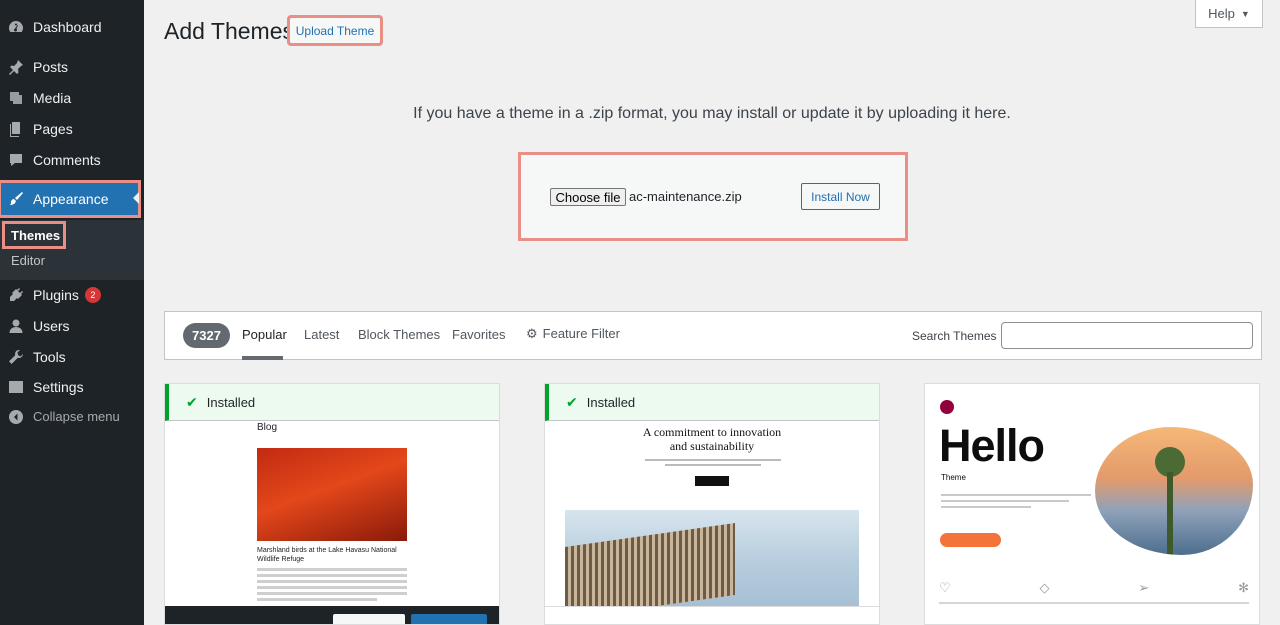 This screenshot has height=625, width=1280. Describe the element at coordinates (264, 334) in the screenshot. I see `tab-popular: Popular` at that location.